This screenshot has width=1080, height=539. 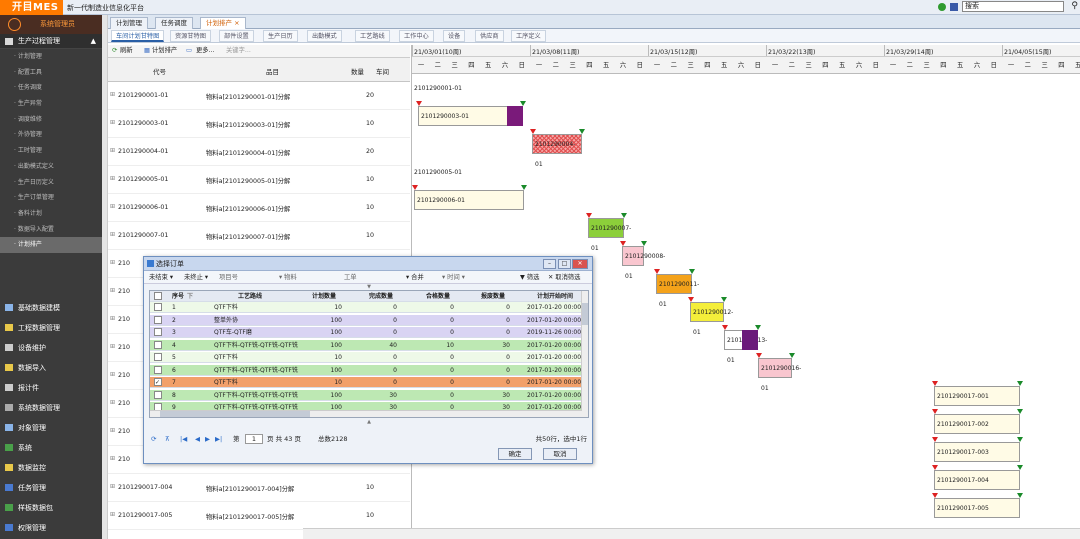 I want to click on table-row: ⊞ 2101290017-004 物料a[2101290017-004]分解 10, so click(x=259, y=488).